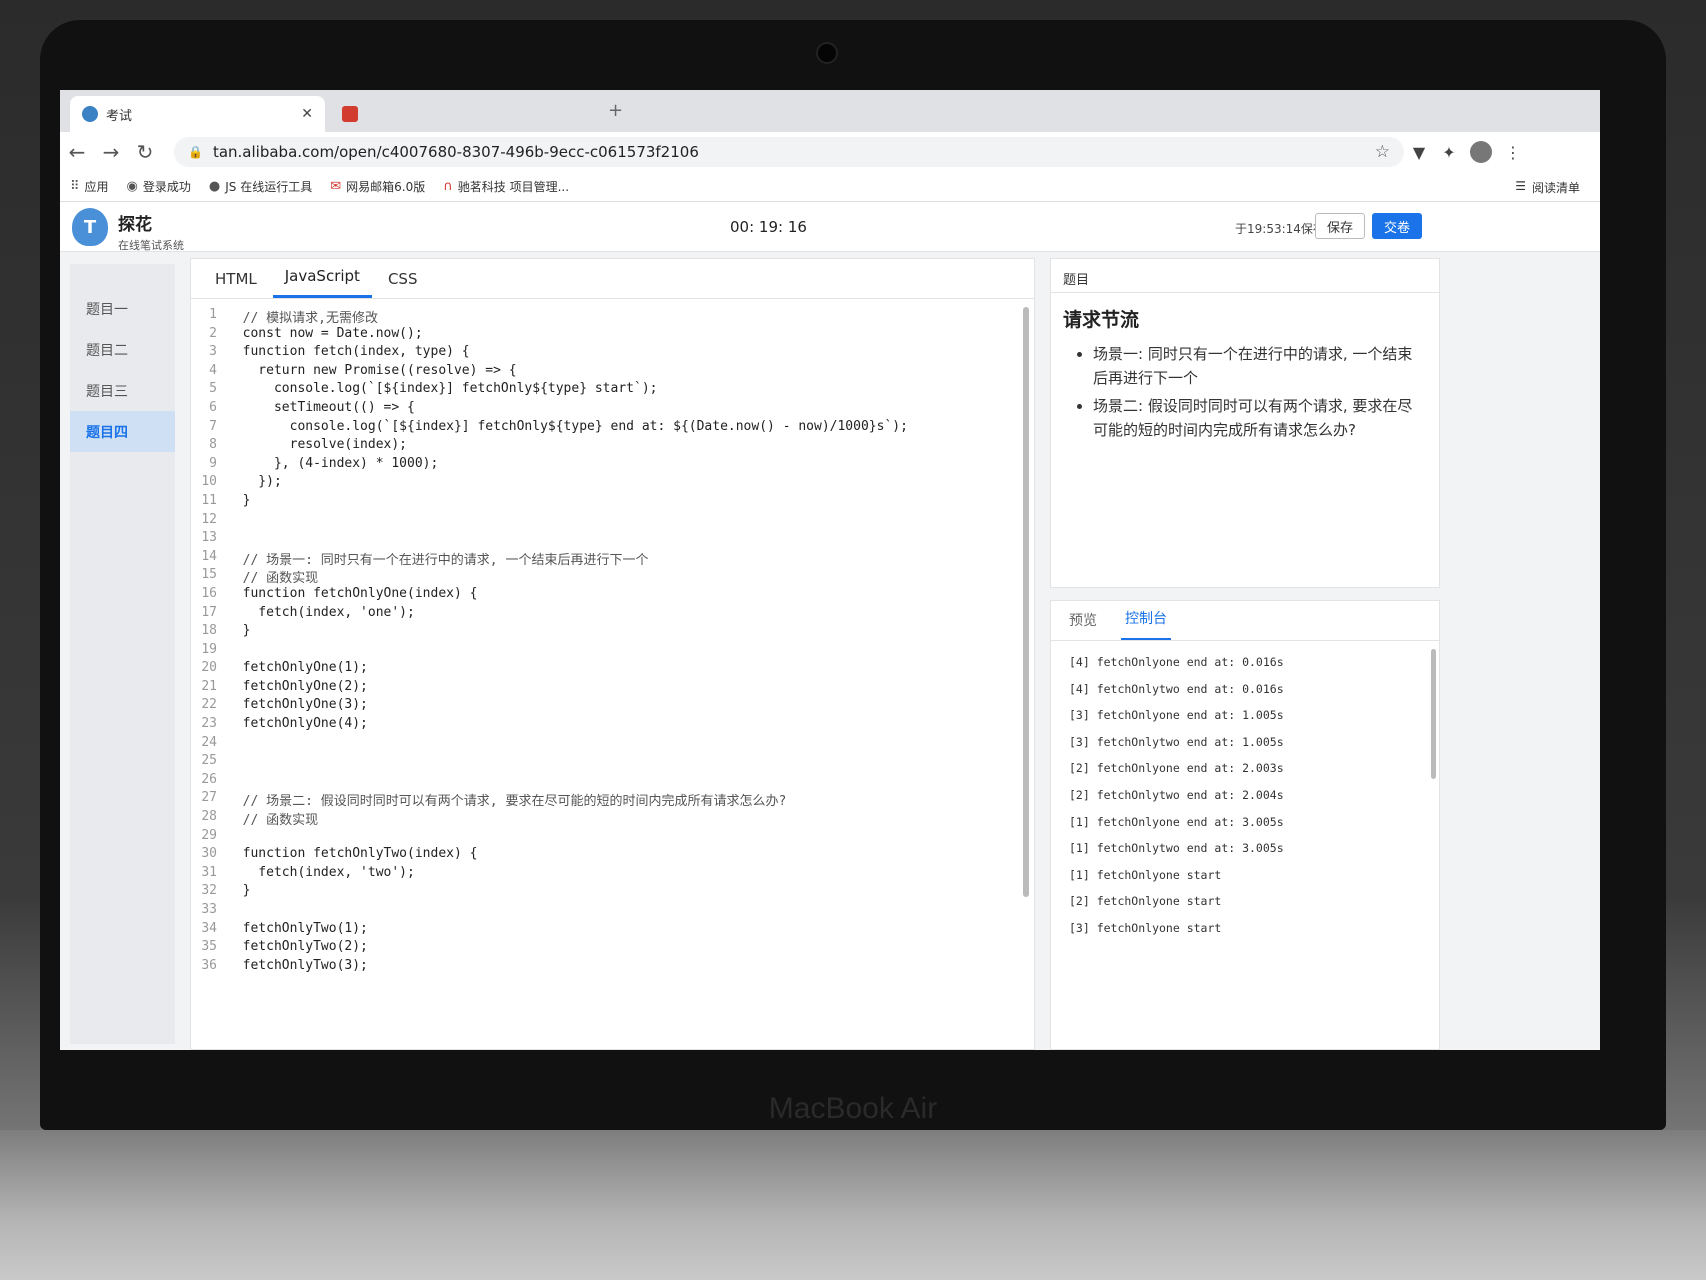 The width and height of the screenshot is (1706, 1280). Describe the element at coordinates (209, 649) in the screenshot. I see `line-number: 19` at that location.